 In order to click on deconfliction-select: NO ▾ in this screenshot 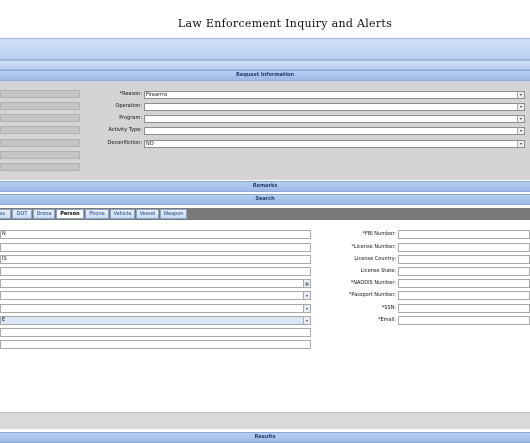, I will do `click(334, 144)`.